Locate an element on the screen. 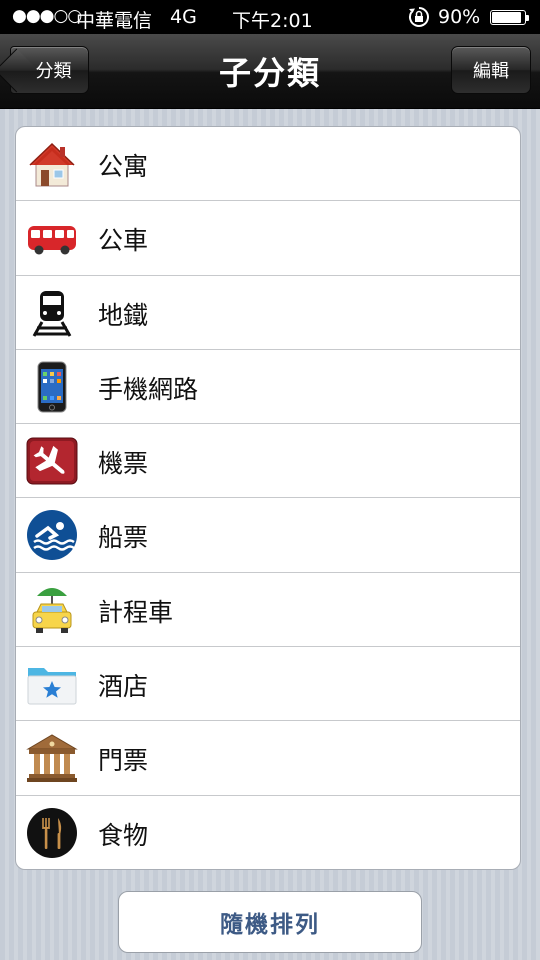 This screenshot has width=540, height=960. house-icon is located at coordinates (52, 164).